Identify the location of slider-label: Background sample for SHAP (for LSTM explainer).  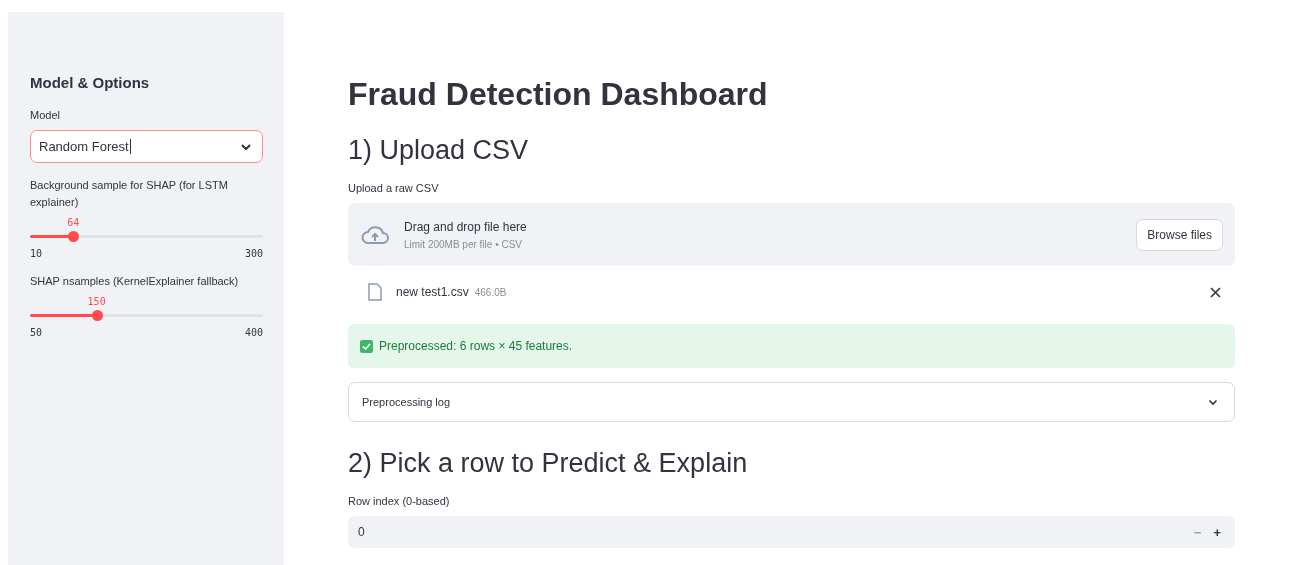
(129, 194).